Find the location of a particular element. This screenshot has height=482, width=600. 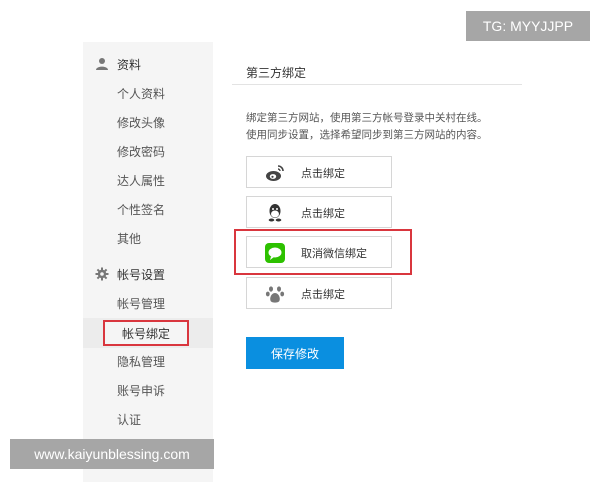

sidebar-item-change-password: 修改密码 is located at coordinates (141, 151).